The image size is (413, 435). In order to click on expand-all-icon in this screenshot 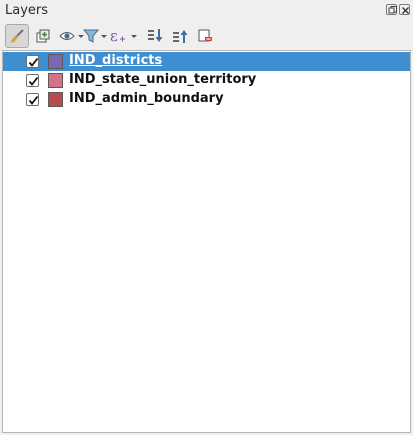, I will do `click(155, 36)`.